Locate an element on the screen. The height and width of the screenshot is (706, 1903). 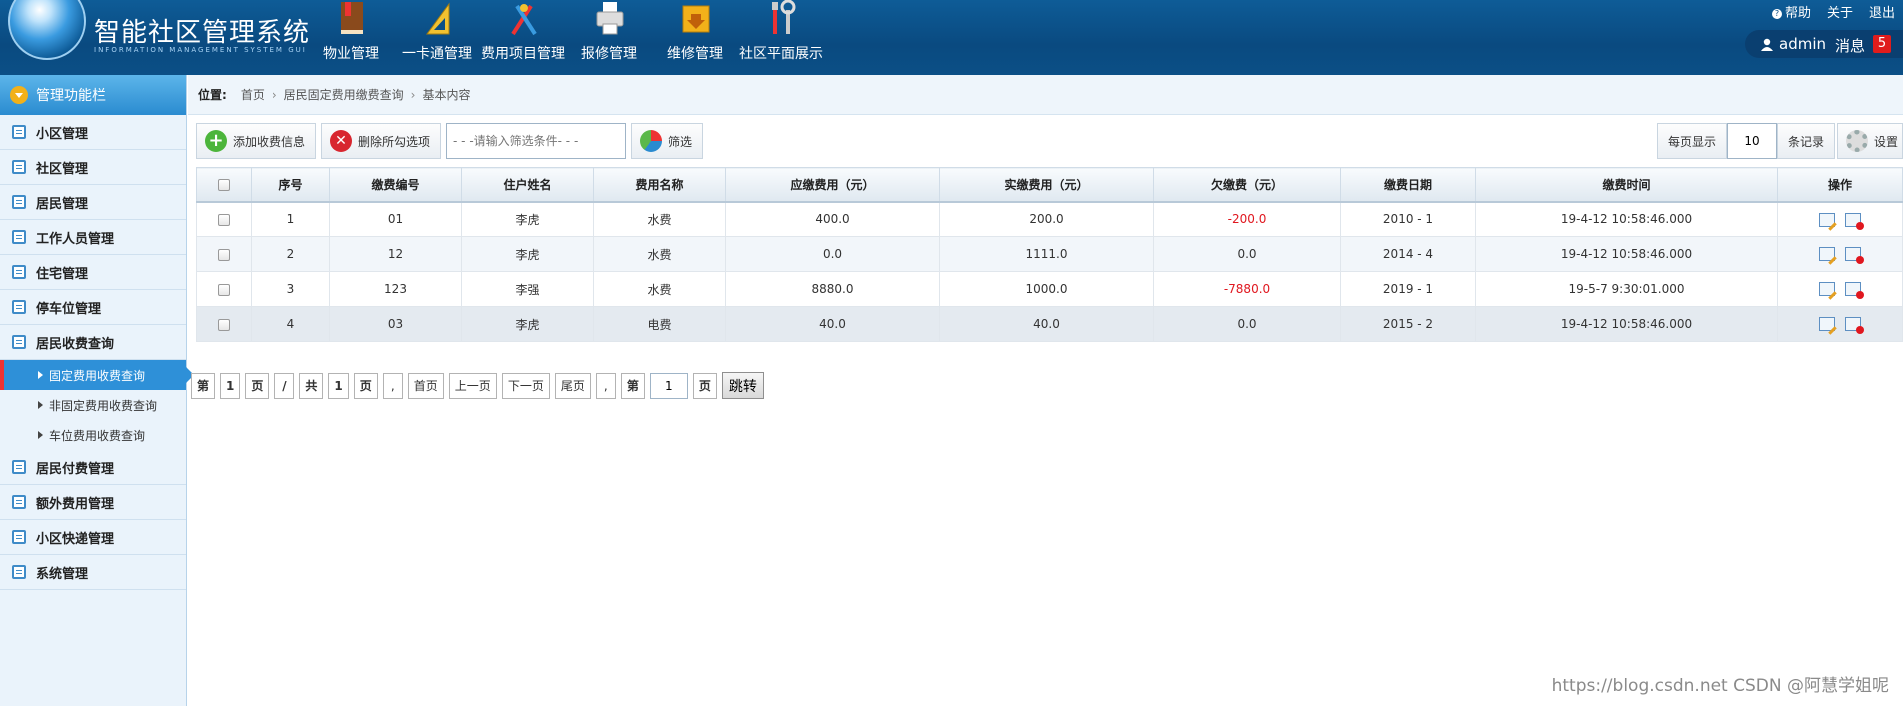
sidebar-subitem-variable-fee: 非固定费用收费查询 is located at coordinates (93, 405).